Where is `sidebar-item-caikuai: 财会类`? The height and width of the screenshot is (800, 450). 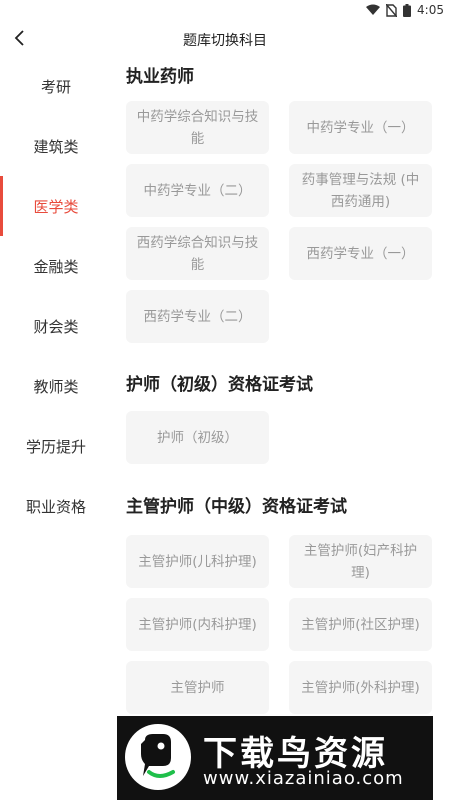
sidebar-item-caikuai: 财会类 is located at coordinates (56, 326).